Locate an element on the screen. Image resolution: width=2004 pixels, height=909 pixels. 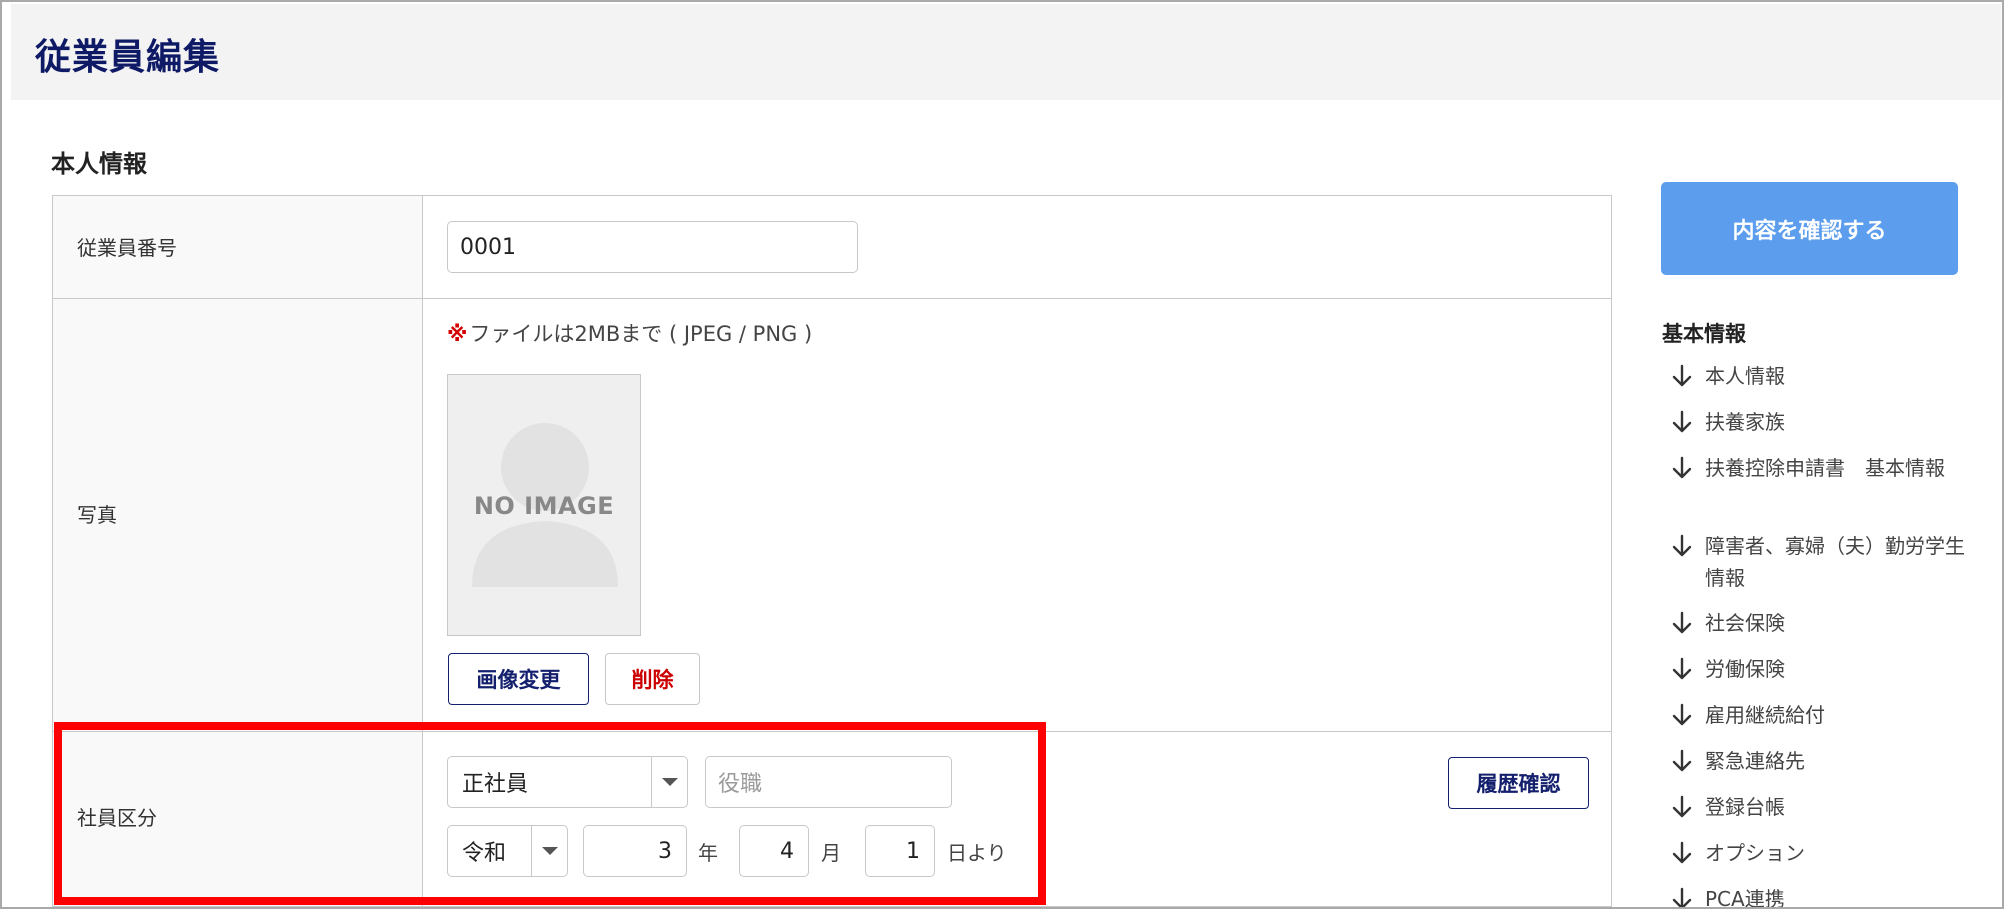
change-image-button: 画像変更 is located at coordinates (518, 679).